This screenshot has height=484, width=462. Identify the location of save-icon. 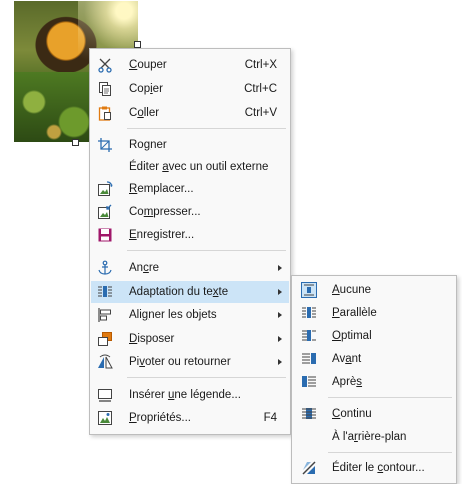
(105, 235).